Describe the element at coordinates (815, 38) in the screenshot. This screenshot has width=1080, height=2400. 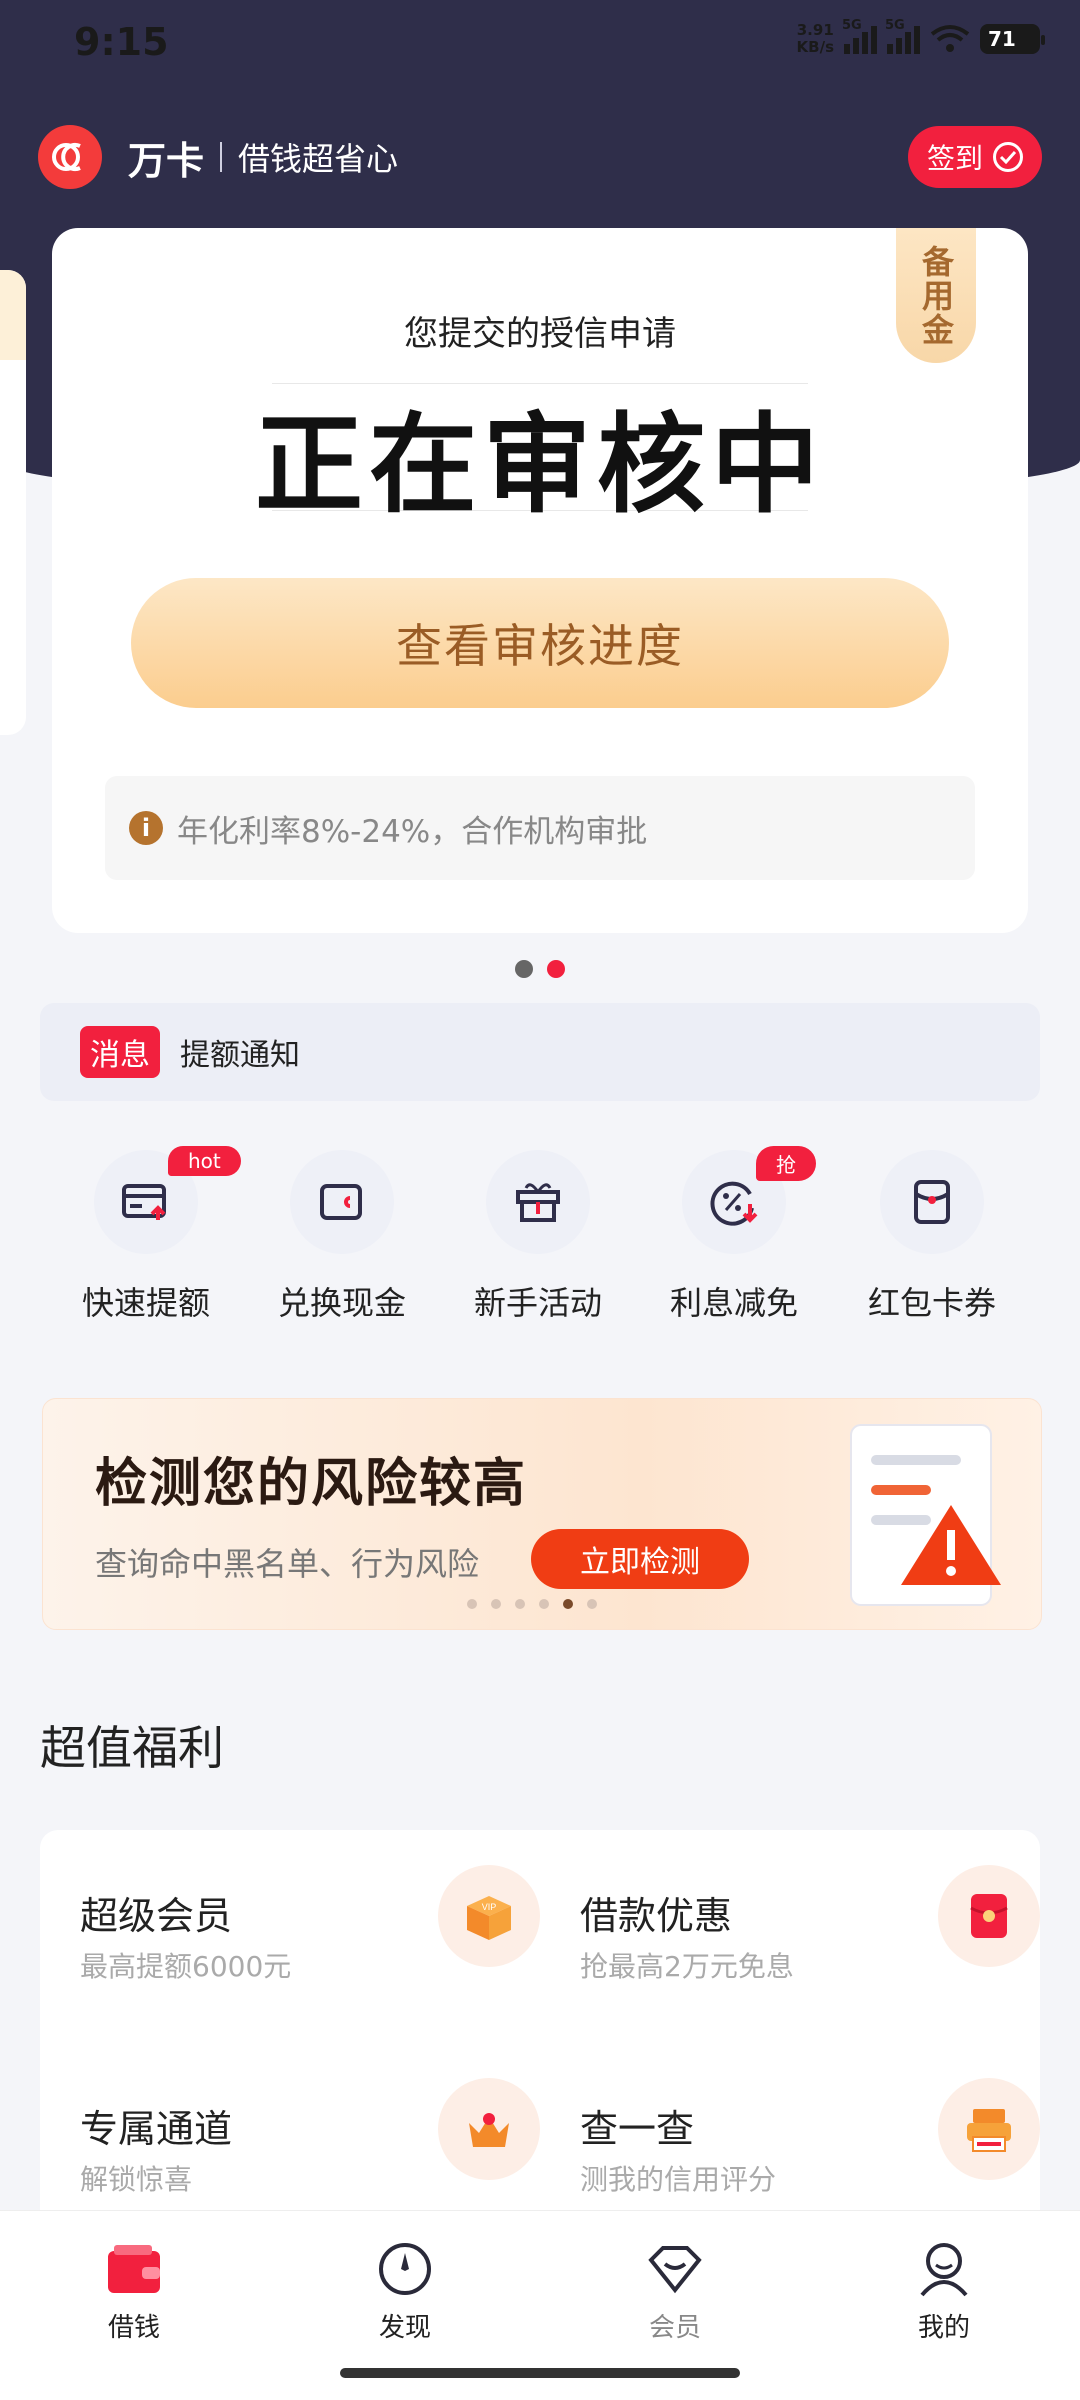
I see `net-speed: 3.91 KB/s` at that location.